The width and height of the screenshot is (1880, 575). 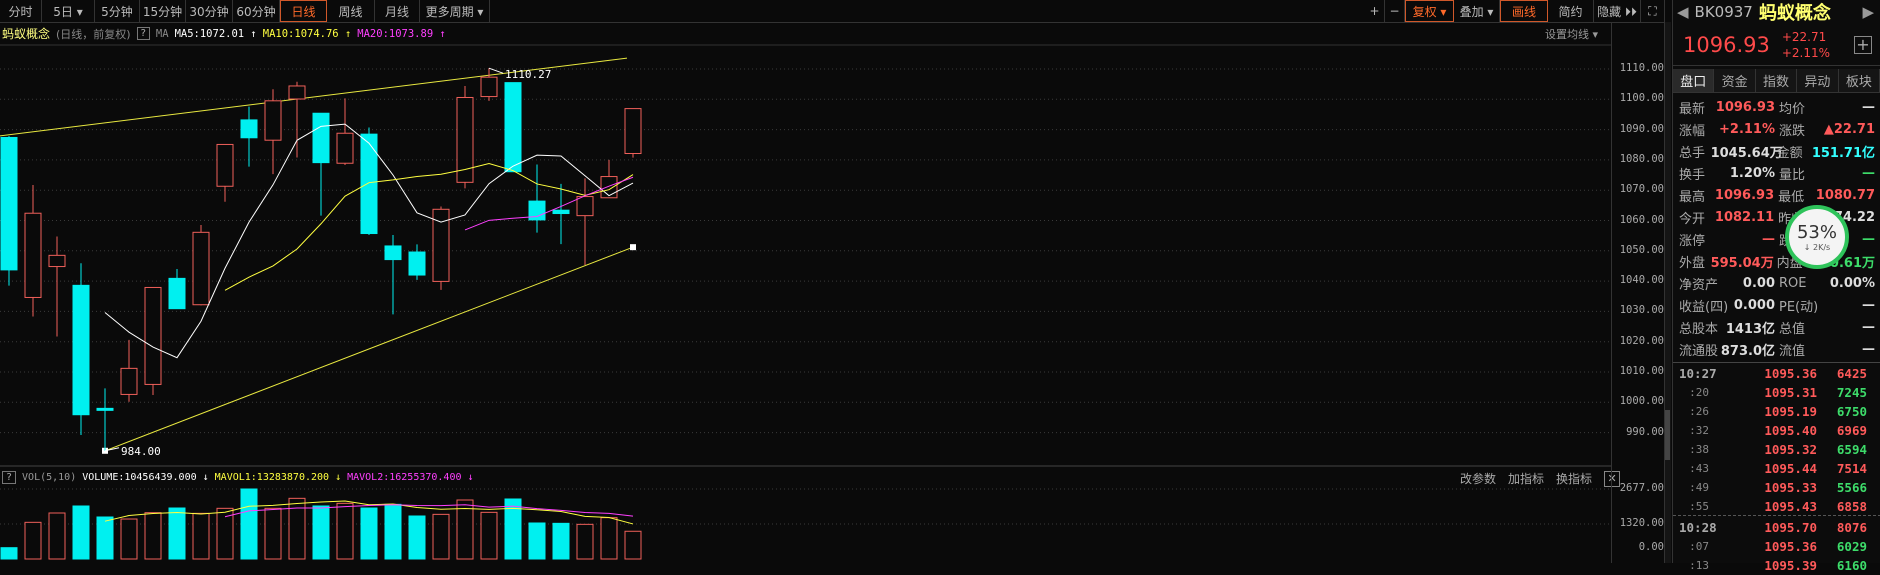 I want to click on divider, so click(x=1776, y=362).